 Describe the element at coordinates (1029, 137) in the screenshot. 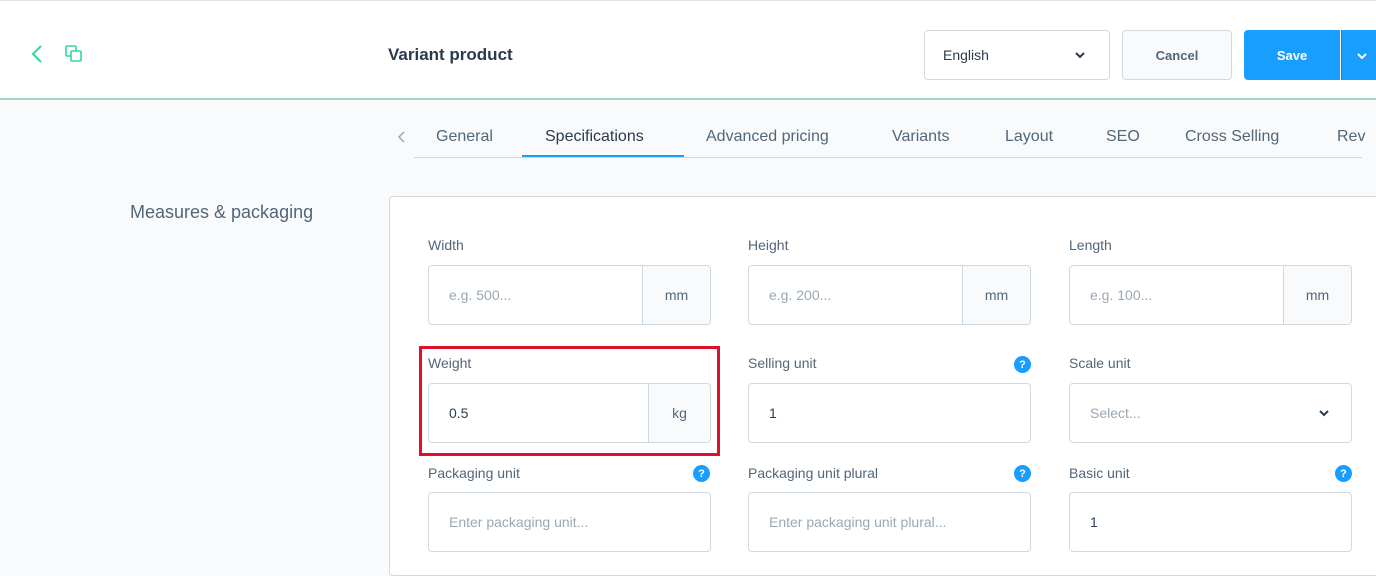

I see `tab-layout: Layout` at that location.